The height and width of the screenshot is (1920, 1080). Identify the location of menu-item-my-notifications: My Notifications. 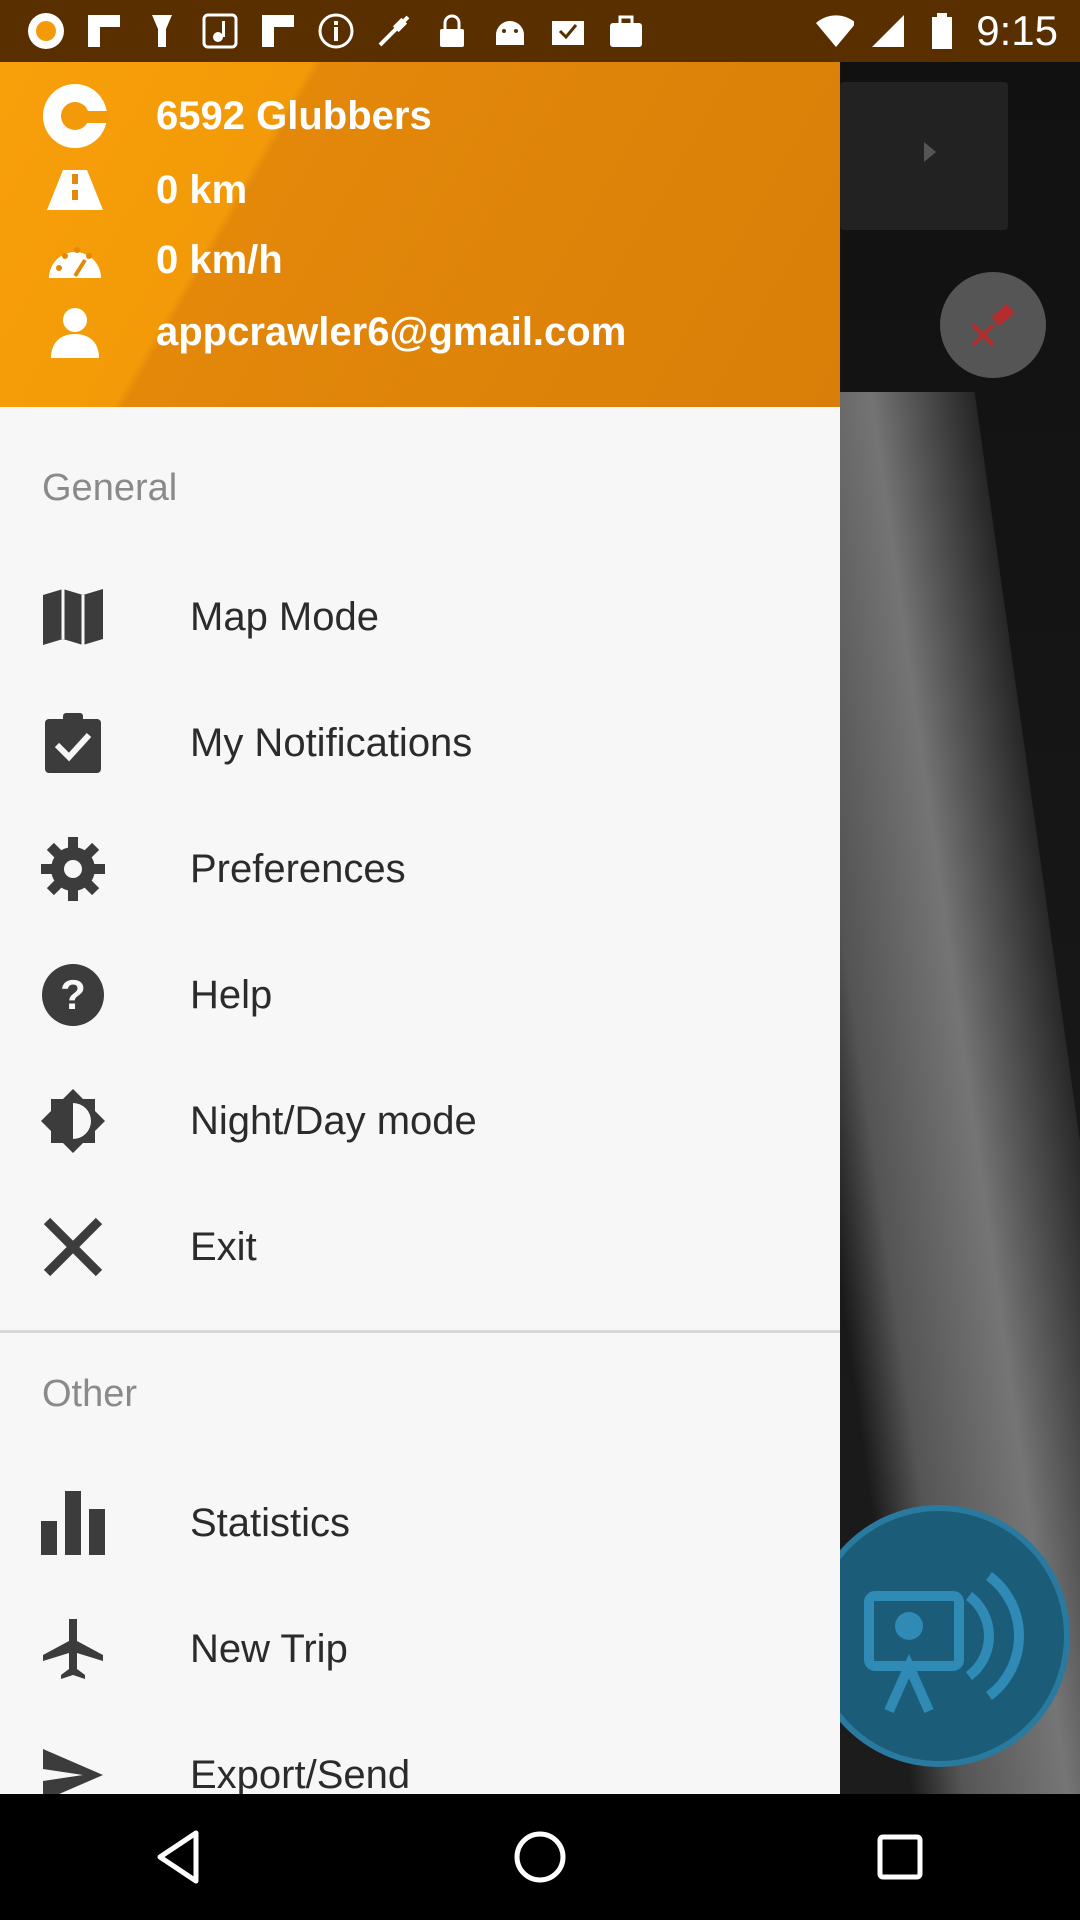
(420, 743).